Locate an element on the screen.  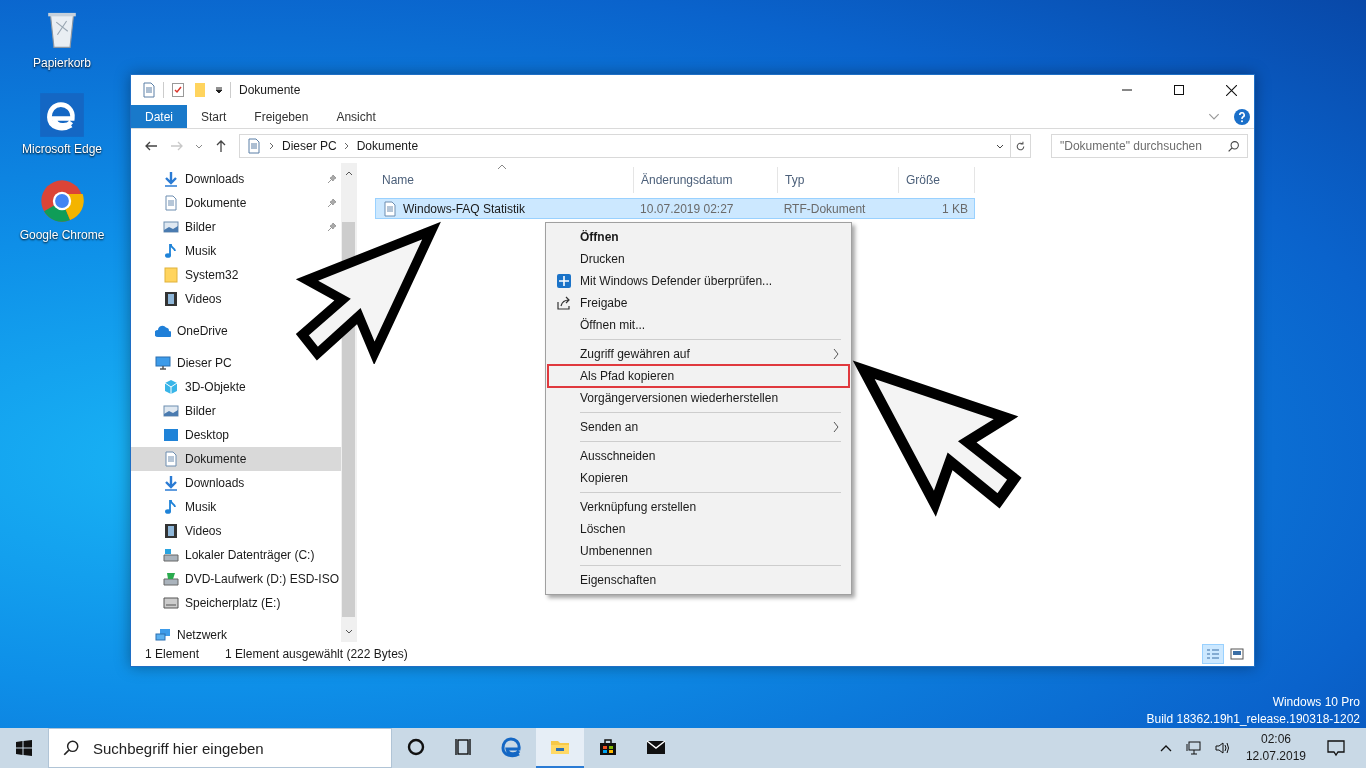
nav-item: 3D-Objekte is located at coordinates (236, 387).